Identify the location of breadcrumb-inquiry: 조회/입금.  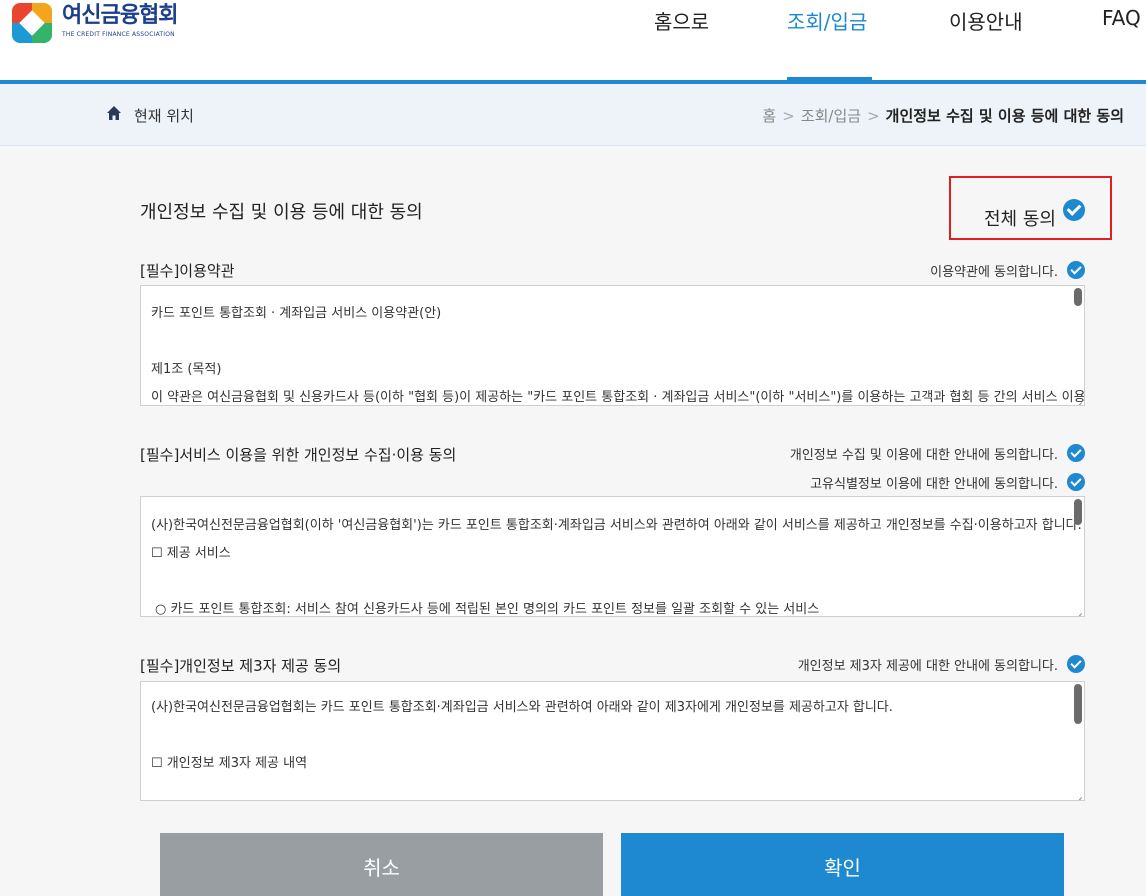
(831, 116).